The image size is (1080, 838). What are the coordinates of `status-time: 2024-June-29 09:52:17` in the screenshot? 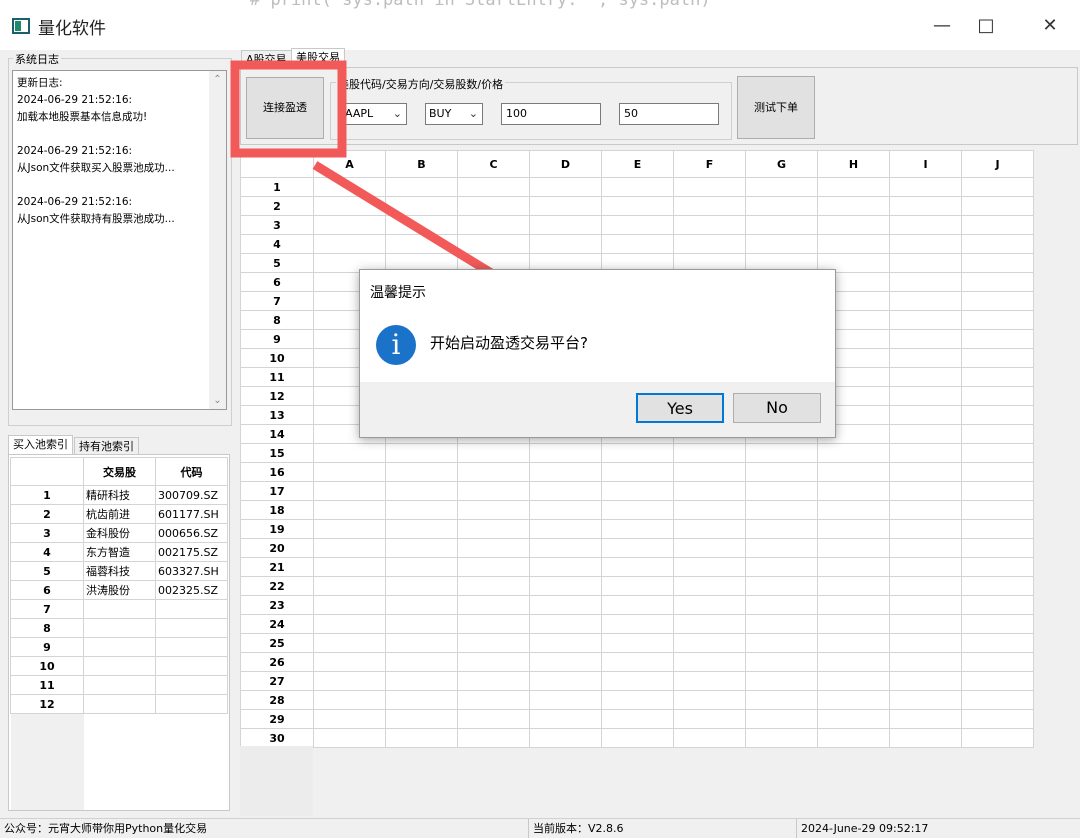 It's located at (862, 828).